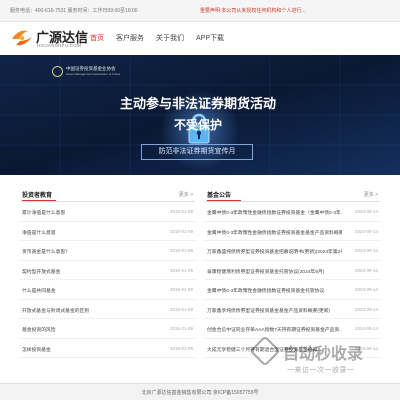 Image resolution: width=400 pixels, height=400 pixels. Describe the element at coordinates (210, 38) in the screenshot. I see `nav-app-download: APP下载` at that location.